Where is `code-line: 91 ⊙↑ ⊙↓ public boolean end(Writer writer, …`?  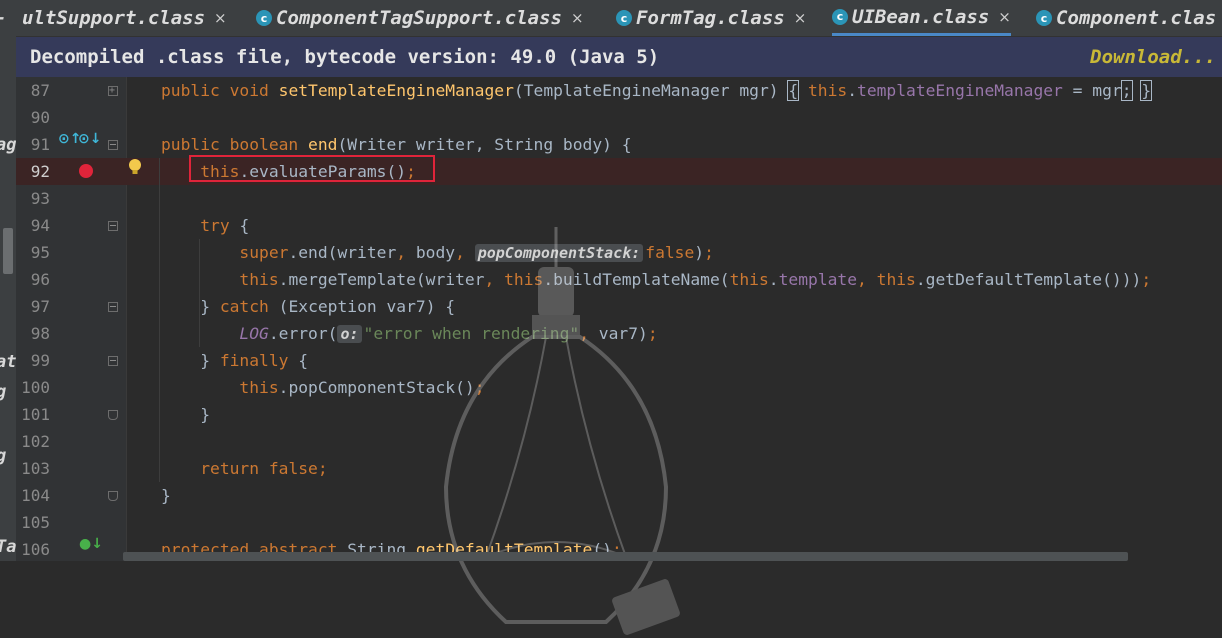 code-line: 91 ⊙↑ ⊙↓ public boolean end(Writer writer, … is located at coordinates (619, 144).